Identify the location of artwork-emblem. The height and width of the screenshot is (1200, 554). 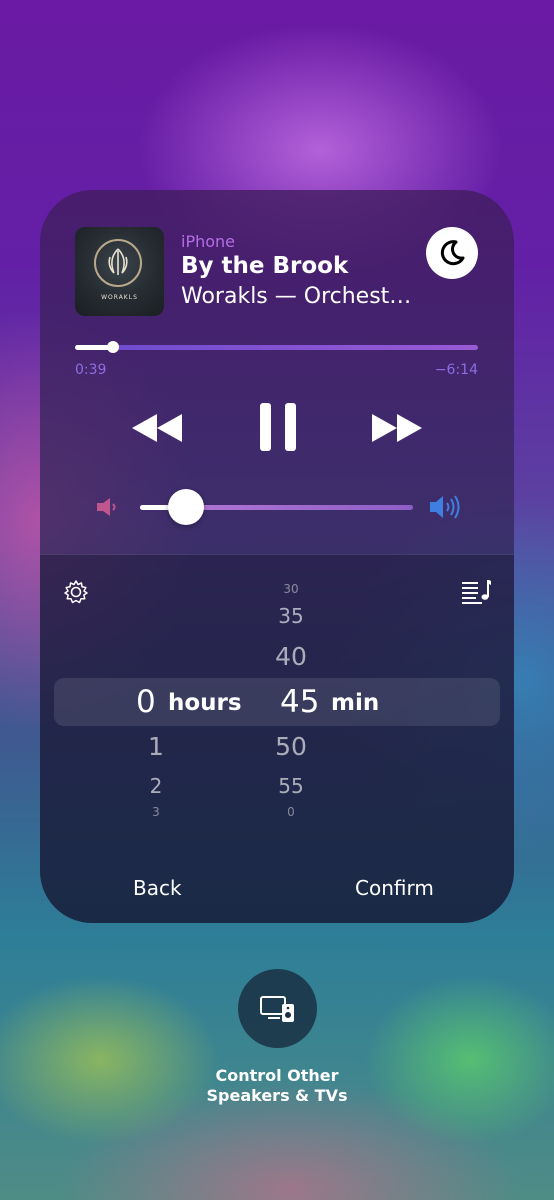
(118, 263).